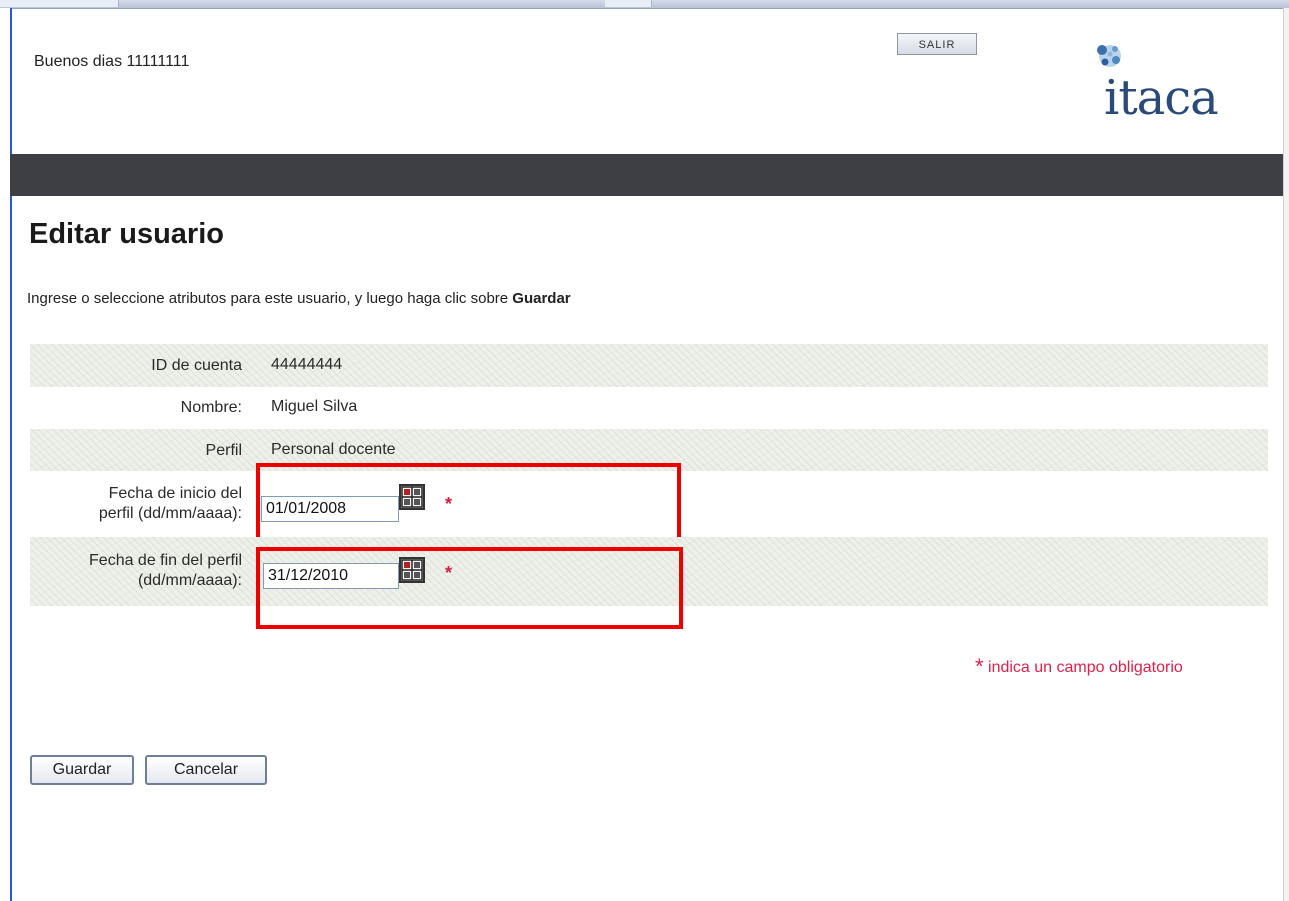  Describe the element at coordinates (1161, 98) in the screenshot. I see `logo-text: itaca` at that location.